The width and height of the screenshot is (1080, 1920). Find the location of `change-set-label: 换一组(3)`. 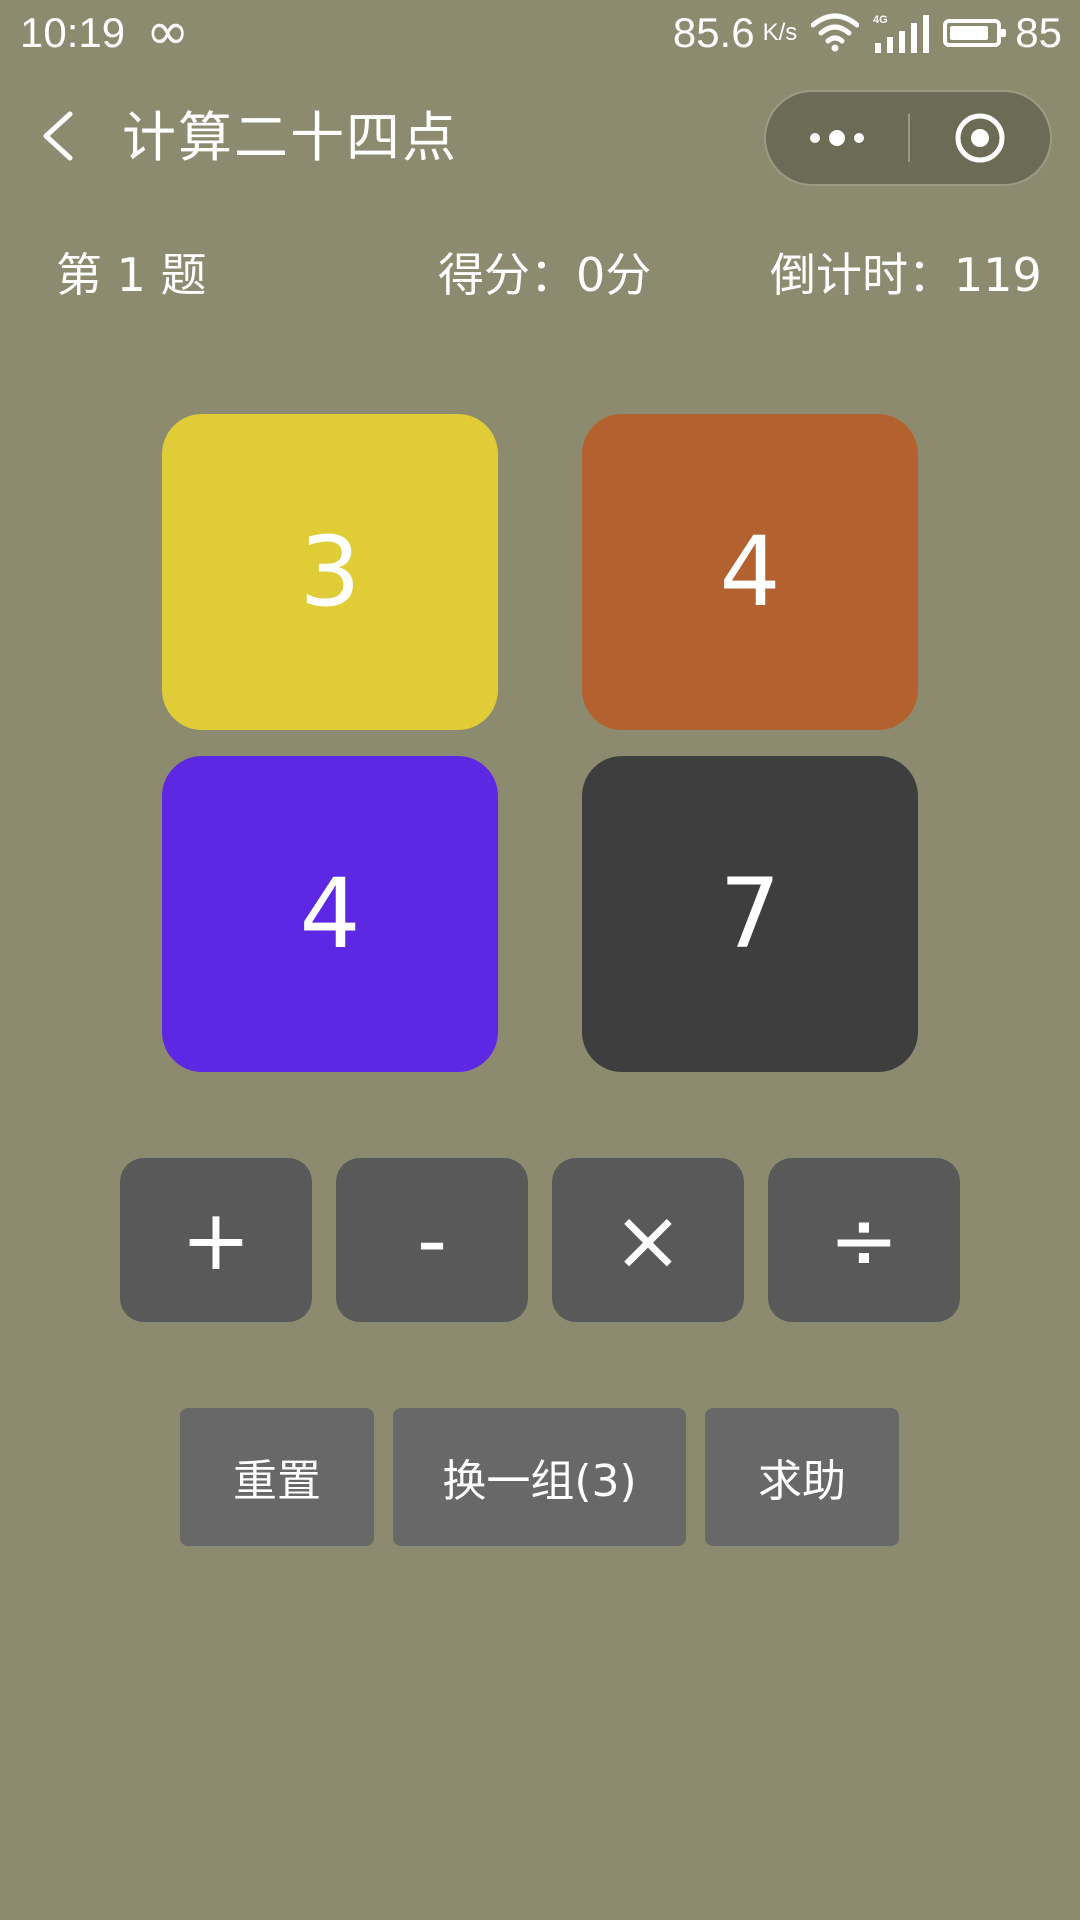

change-set-label: 换一组(3) is located at coordinates (539, 1481).